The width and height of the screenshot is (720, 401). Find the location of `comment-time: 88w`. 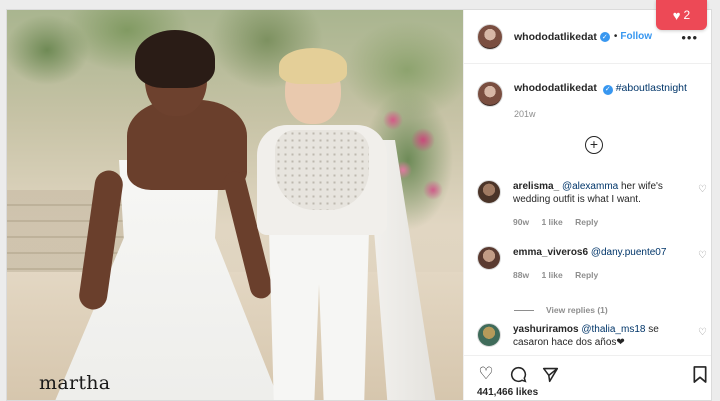

comment-time: 88w is located at coordinates (521, 275).